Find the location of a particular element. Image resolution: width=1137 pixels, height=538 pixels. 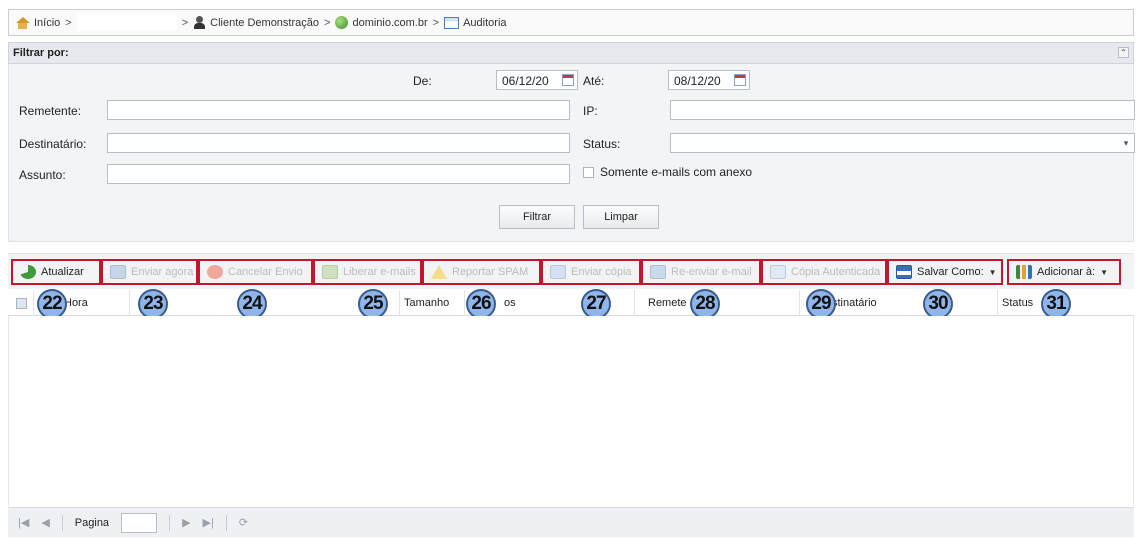

select-all-checkbox is located at coordinates (21, 303).